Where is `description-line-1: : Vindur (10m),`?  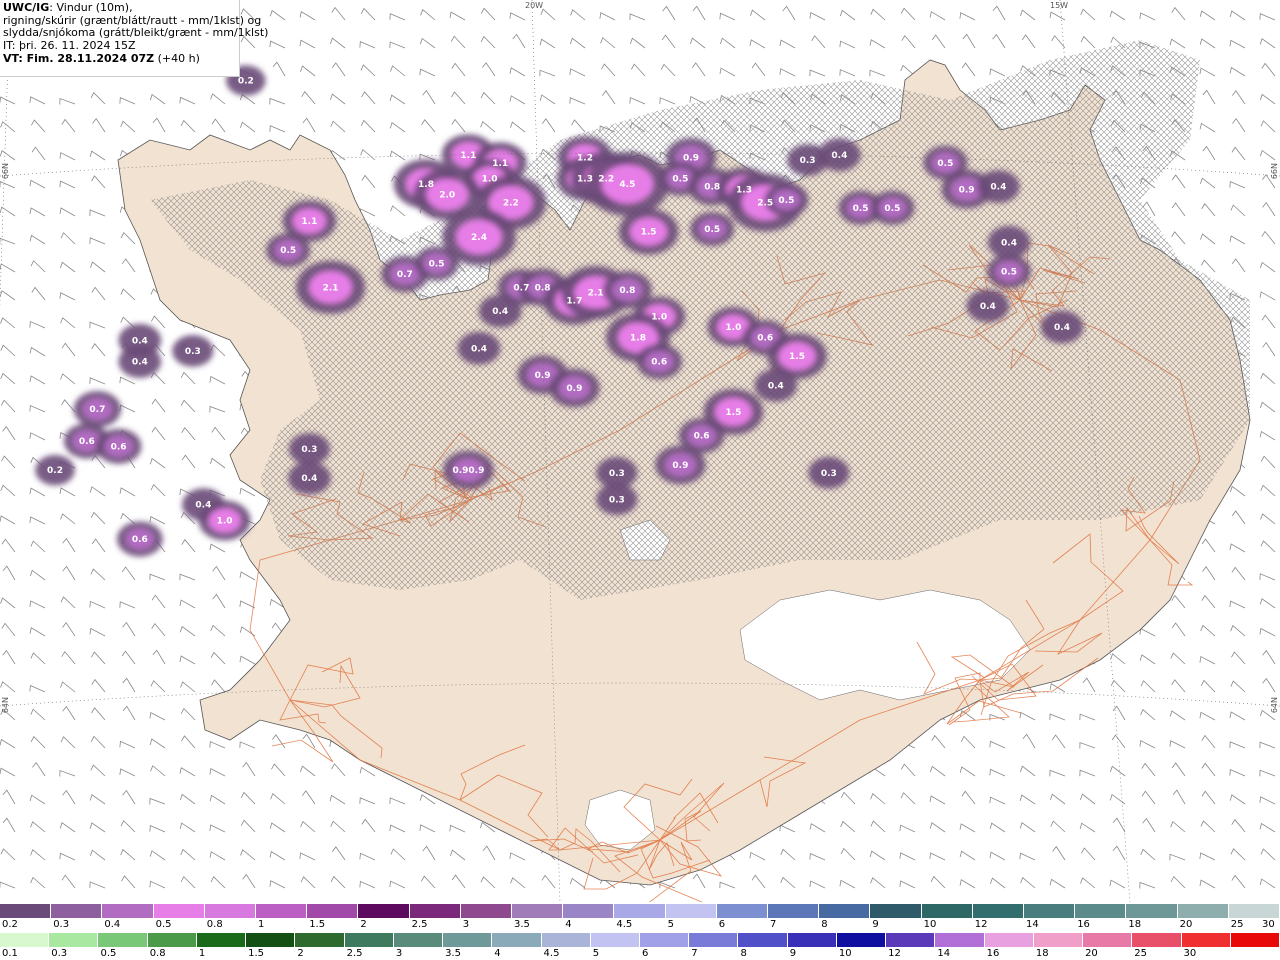
description-line-1: : Vindur (10m), is located at coordinates (91, 7).